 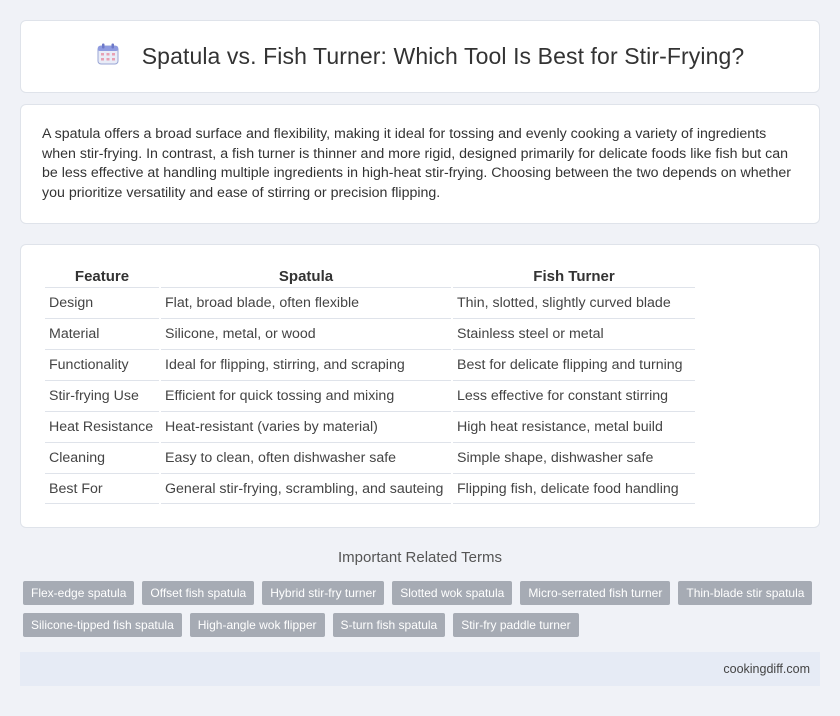 I want to click on table-cell: Silicone, metal, or wood, so click(x=306, y=333).